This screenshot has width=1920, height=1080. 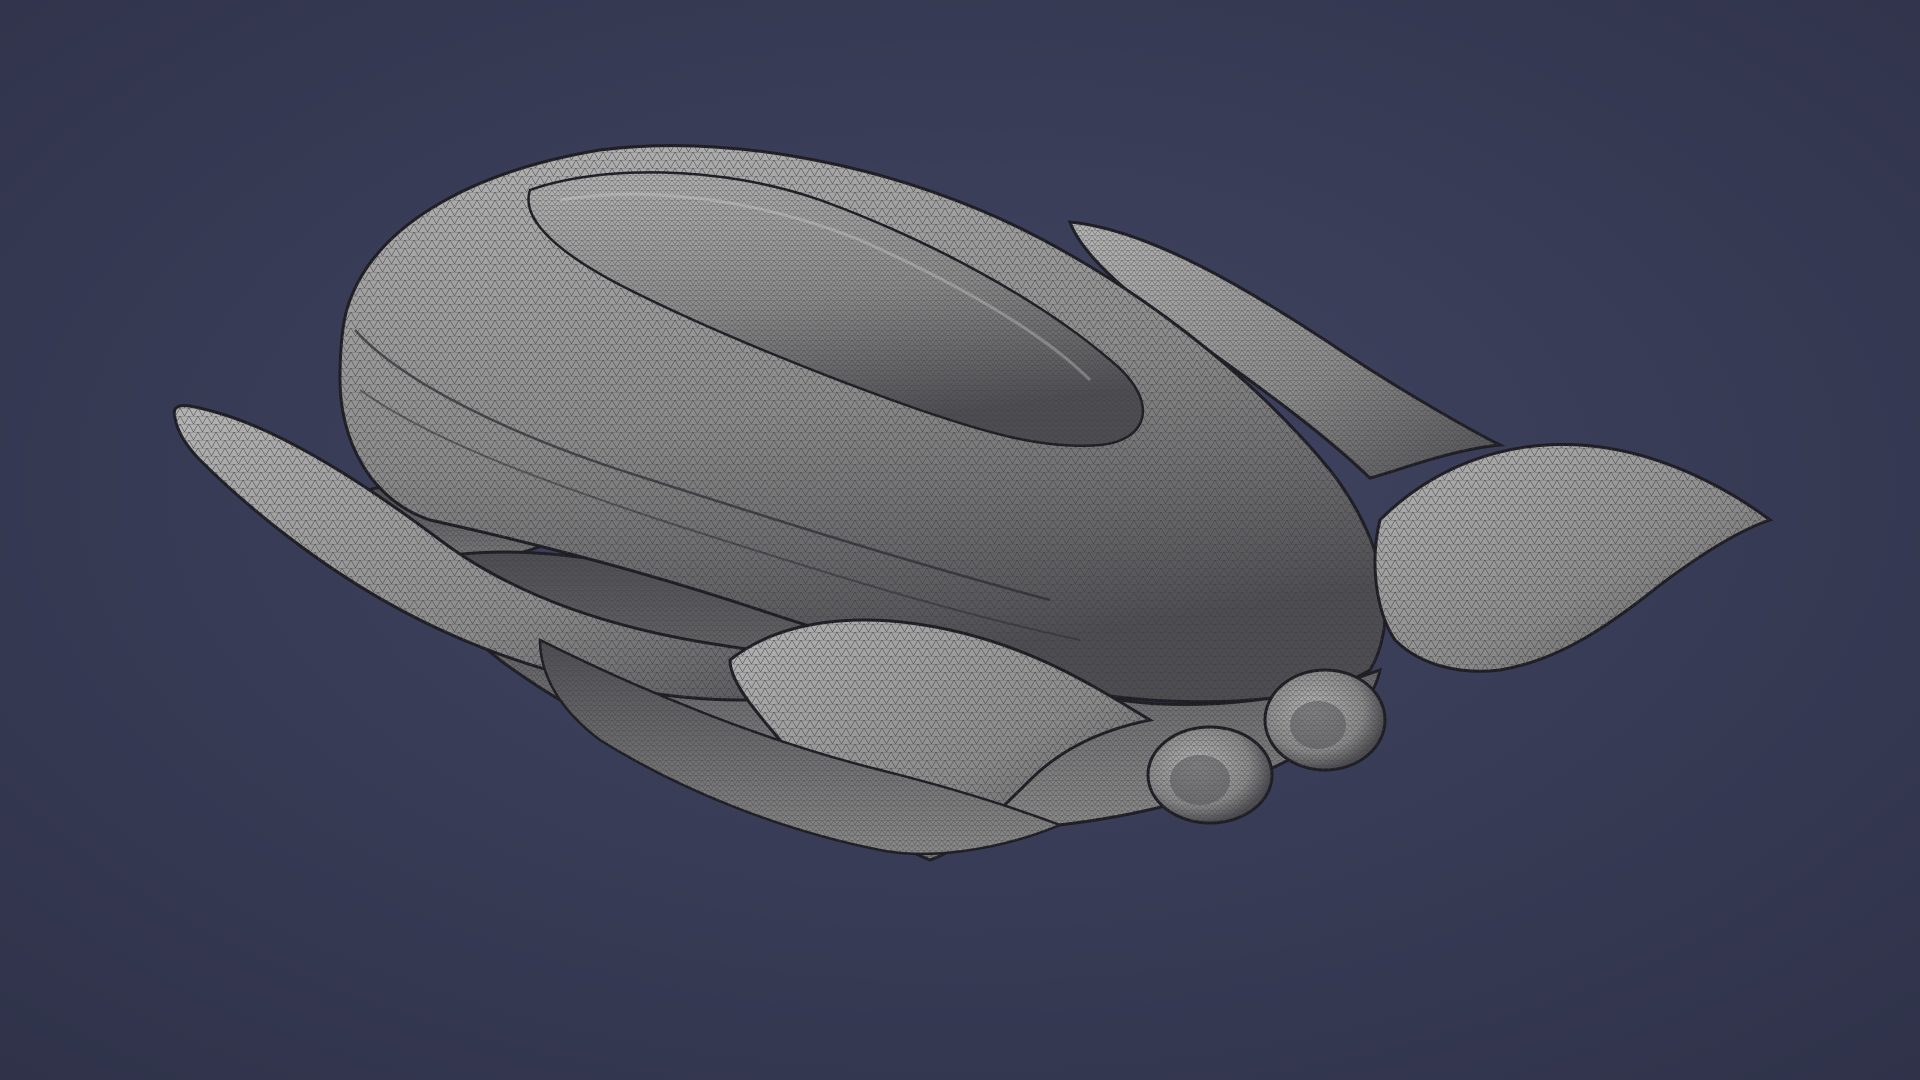 What do you see at coordinates (1325, 720) in the screenshot?
I see `nose-pod-right` at bounding box center [1325, 720].